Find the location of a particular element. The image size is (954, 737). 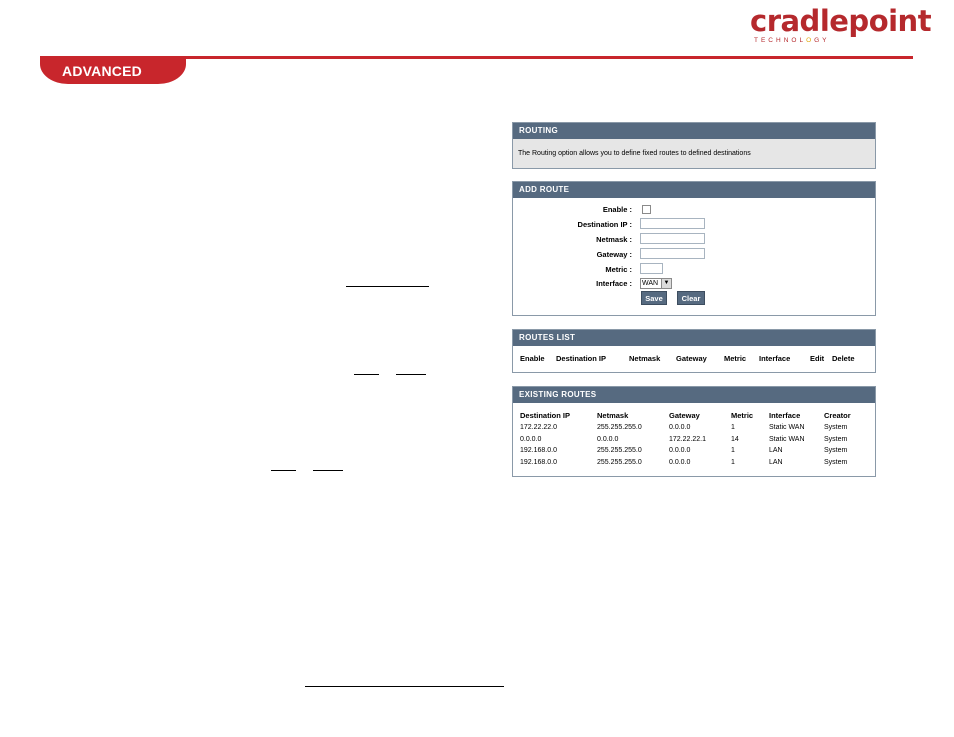

existing-col-netmask: Netmask is located at coordinates (613, 415).